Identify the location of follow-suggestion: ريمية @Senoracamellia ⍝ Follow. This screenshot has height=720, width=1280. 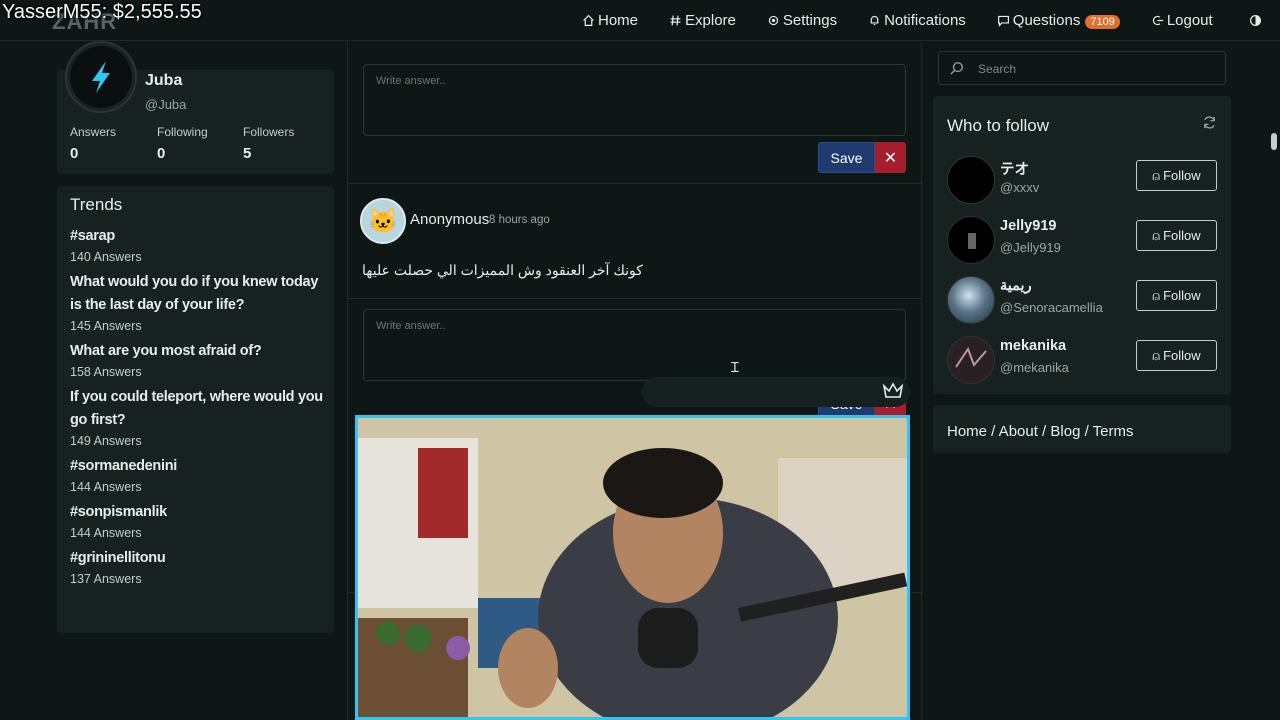
(1082, 300).